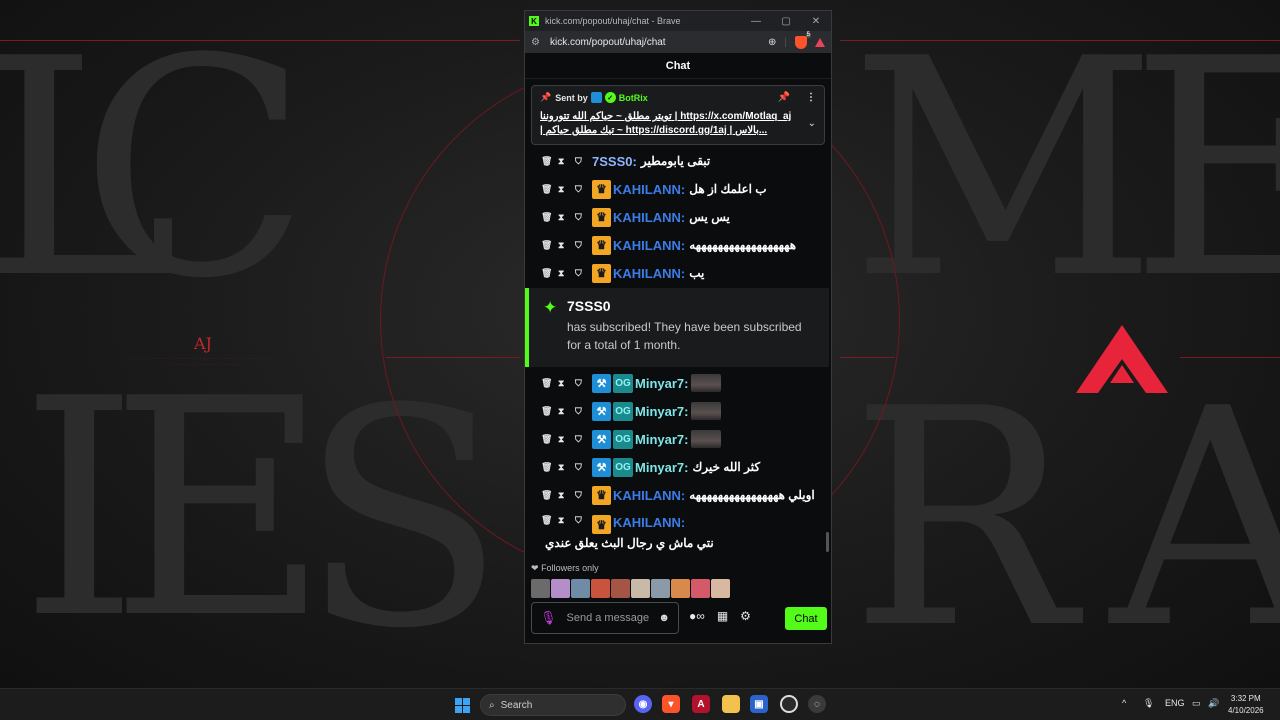 This screenshot has height=720, width=1280. What do you see at coordinates (756, 21) in the screenshot?
I see `minimize-button: —` at bounding box center [756, 21].